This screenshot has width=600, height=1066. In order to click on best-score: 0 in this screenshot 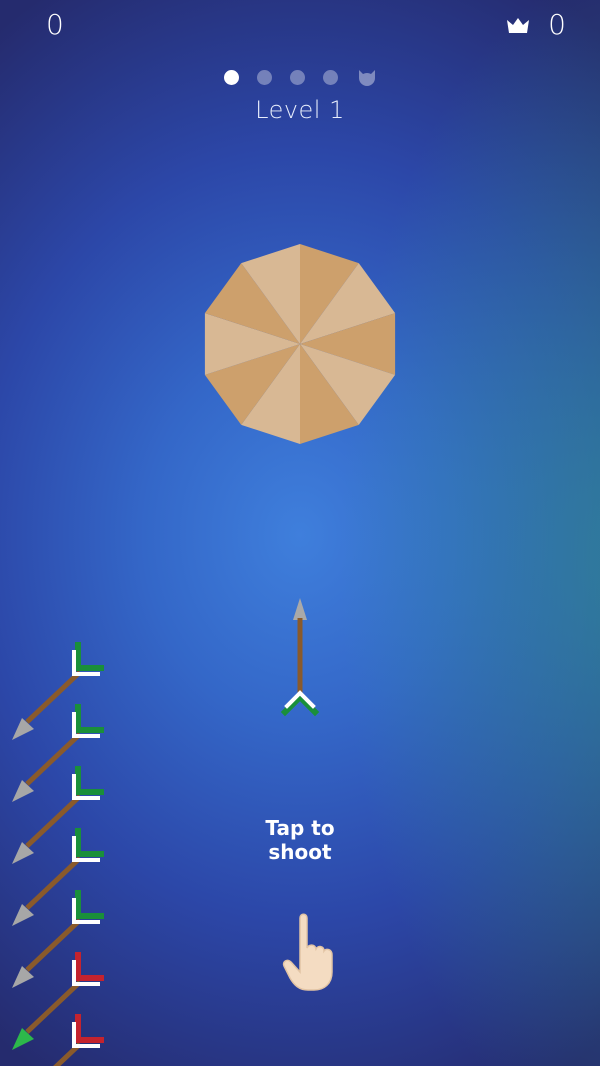, I will do `click(536, 24)`.